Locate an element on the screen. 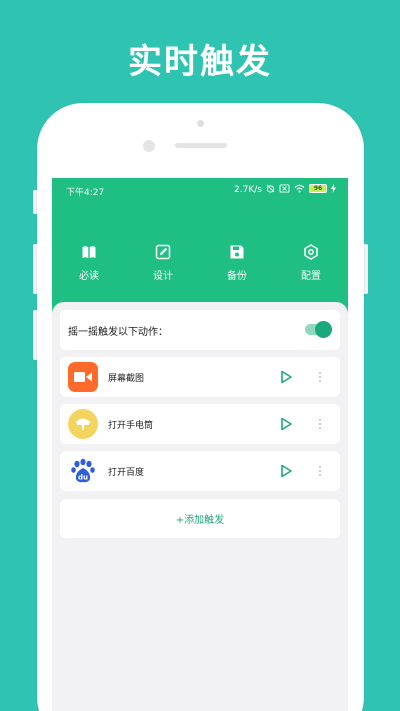  action-label: 打开手电筒 is located at coordinates (131, 426).